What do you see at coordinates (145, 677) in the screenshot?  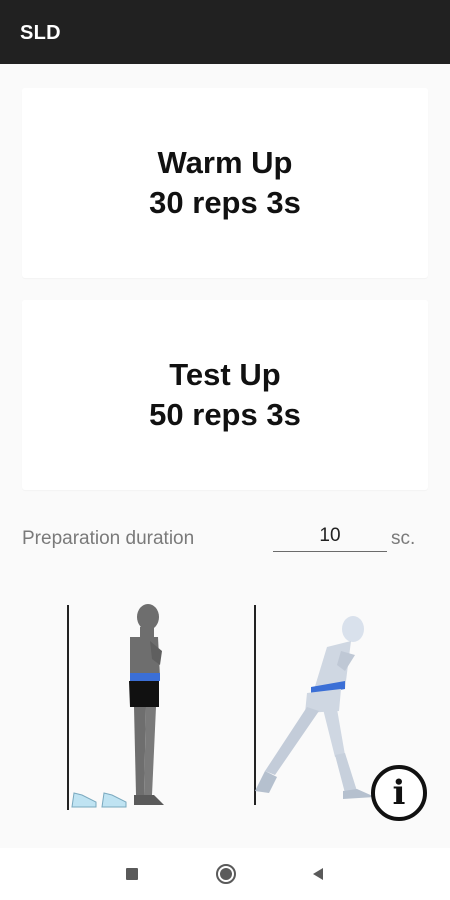 I see `belt-band` at bounding box center [145, 677].